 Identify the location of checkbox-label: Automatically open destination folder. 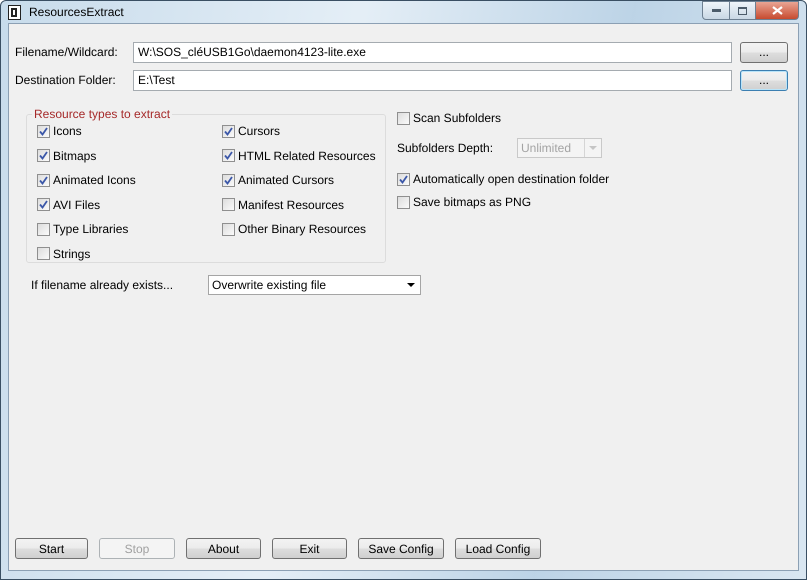
(511, 179).